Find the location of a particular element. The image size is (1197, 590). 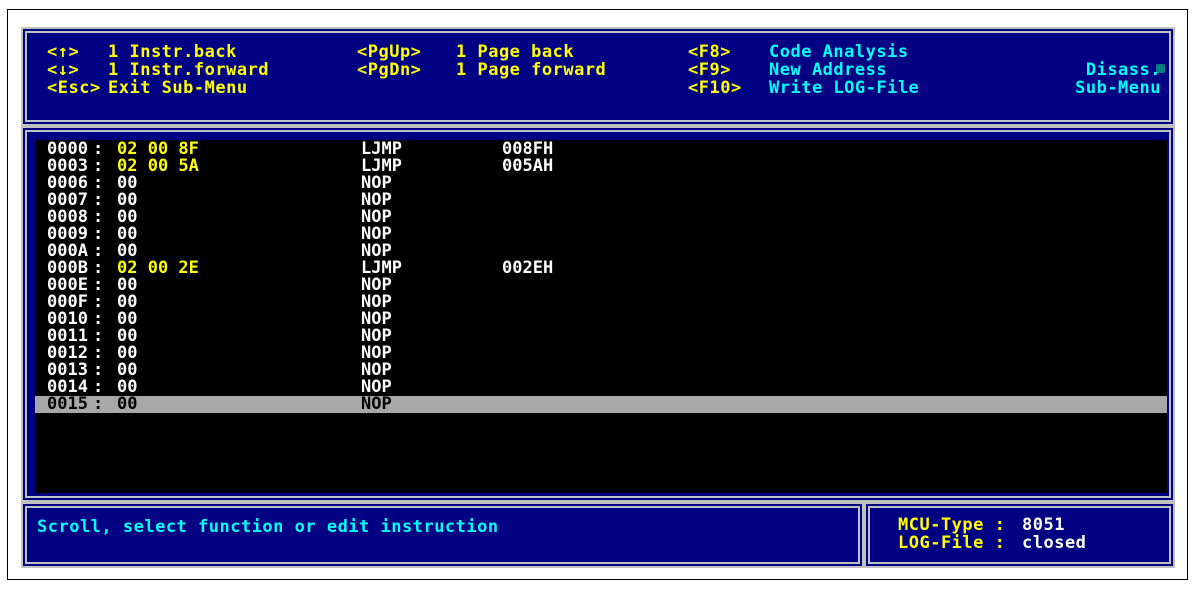

listing-row: 0013:00 NOP is located at coordinates (601, 370).